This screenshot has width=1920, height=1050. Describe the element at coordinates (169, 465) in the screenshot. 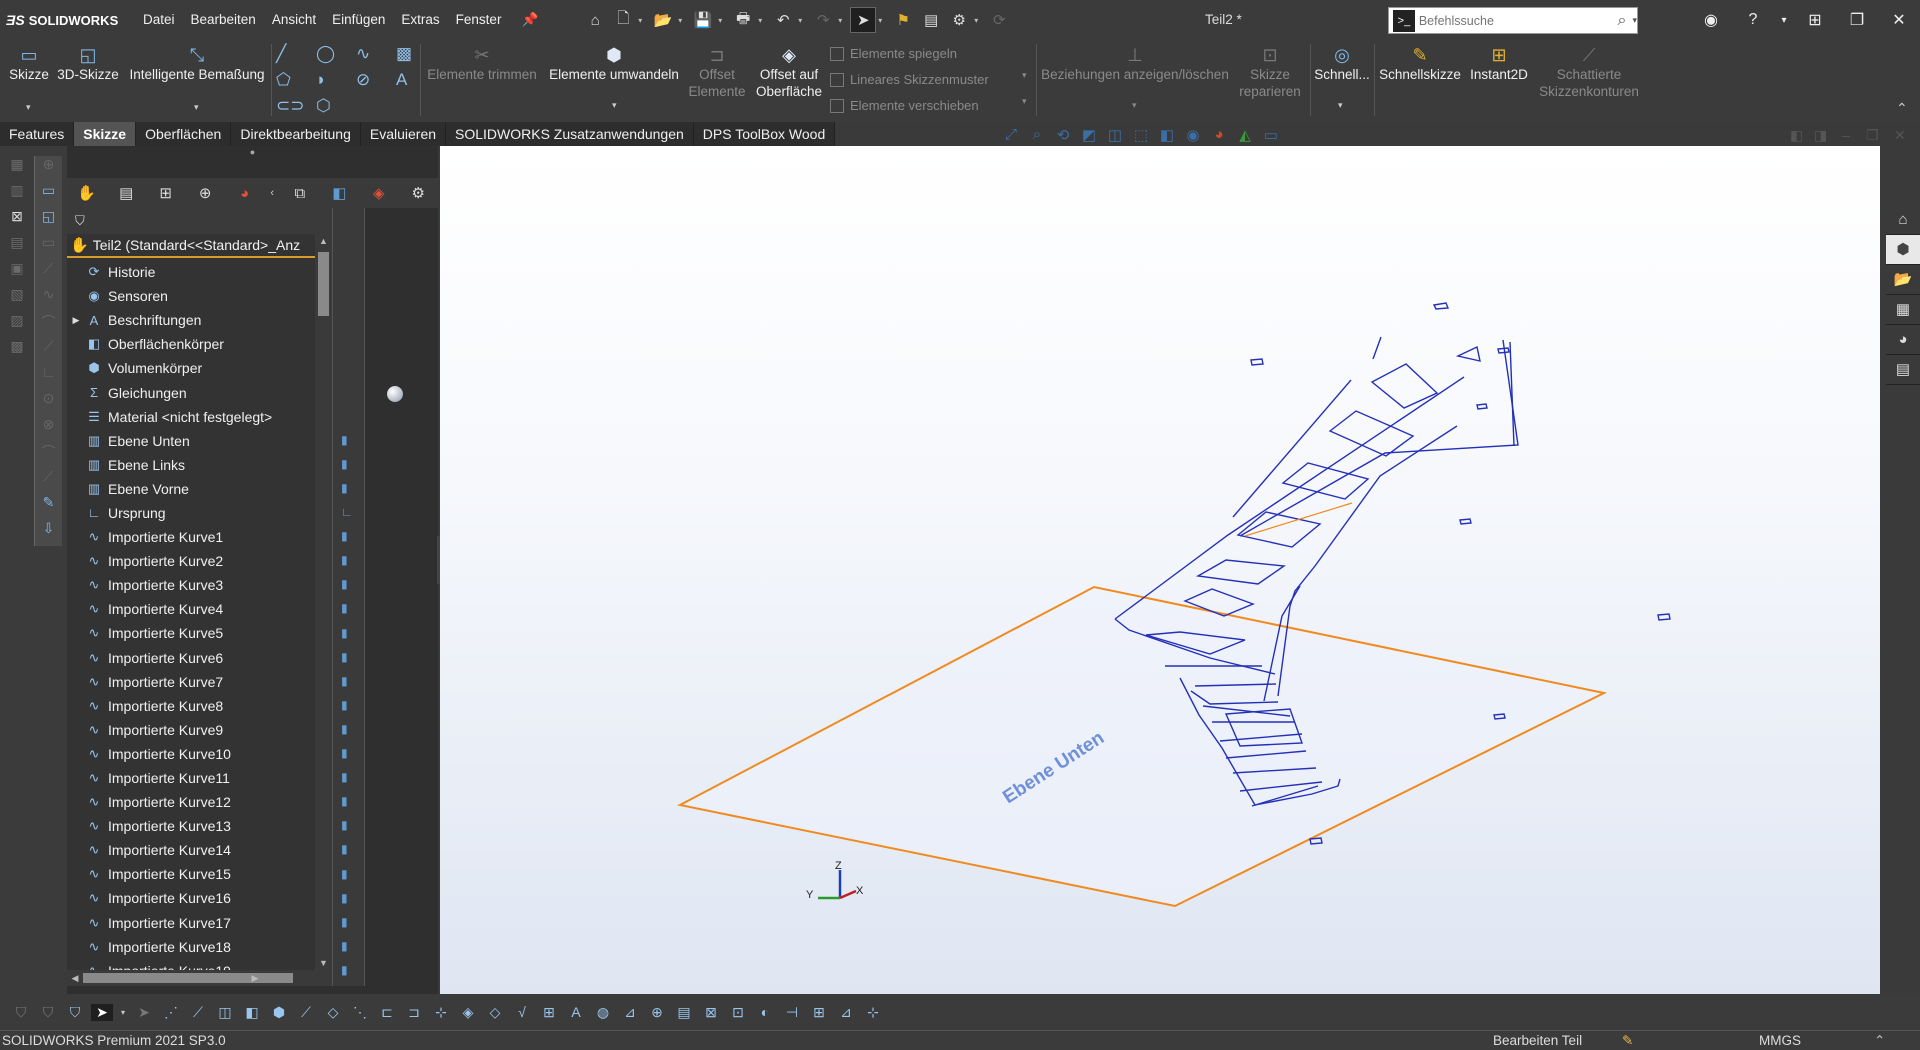

I see `tree-item: ▥ Ebene Links` at that location.